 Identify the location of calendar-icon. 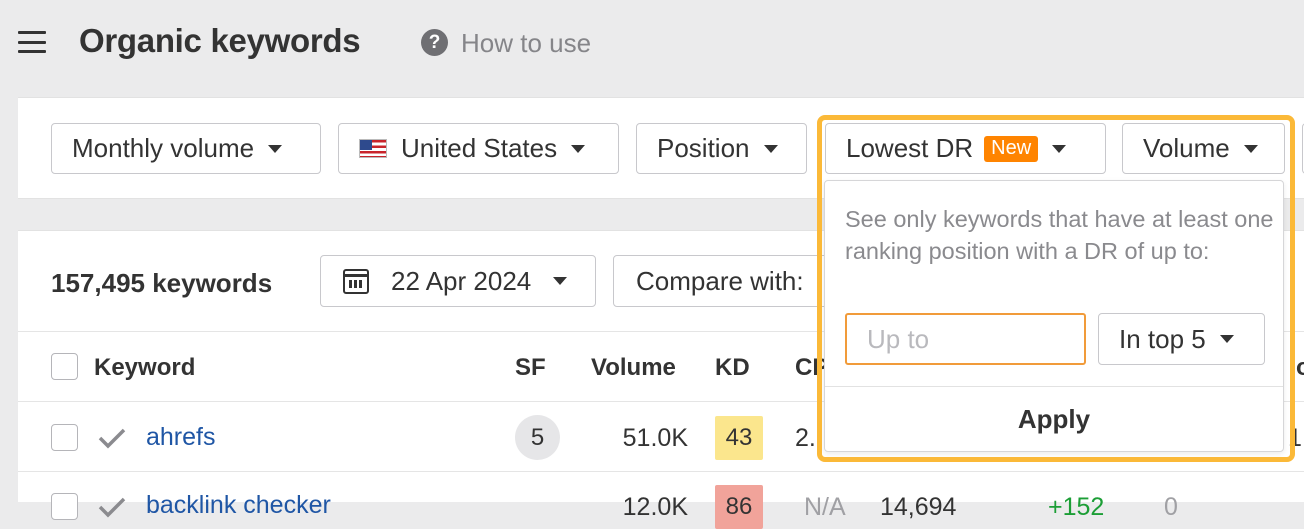
(356, 281).